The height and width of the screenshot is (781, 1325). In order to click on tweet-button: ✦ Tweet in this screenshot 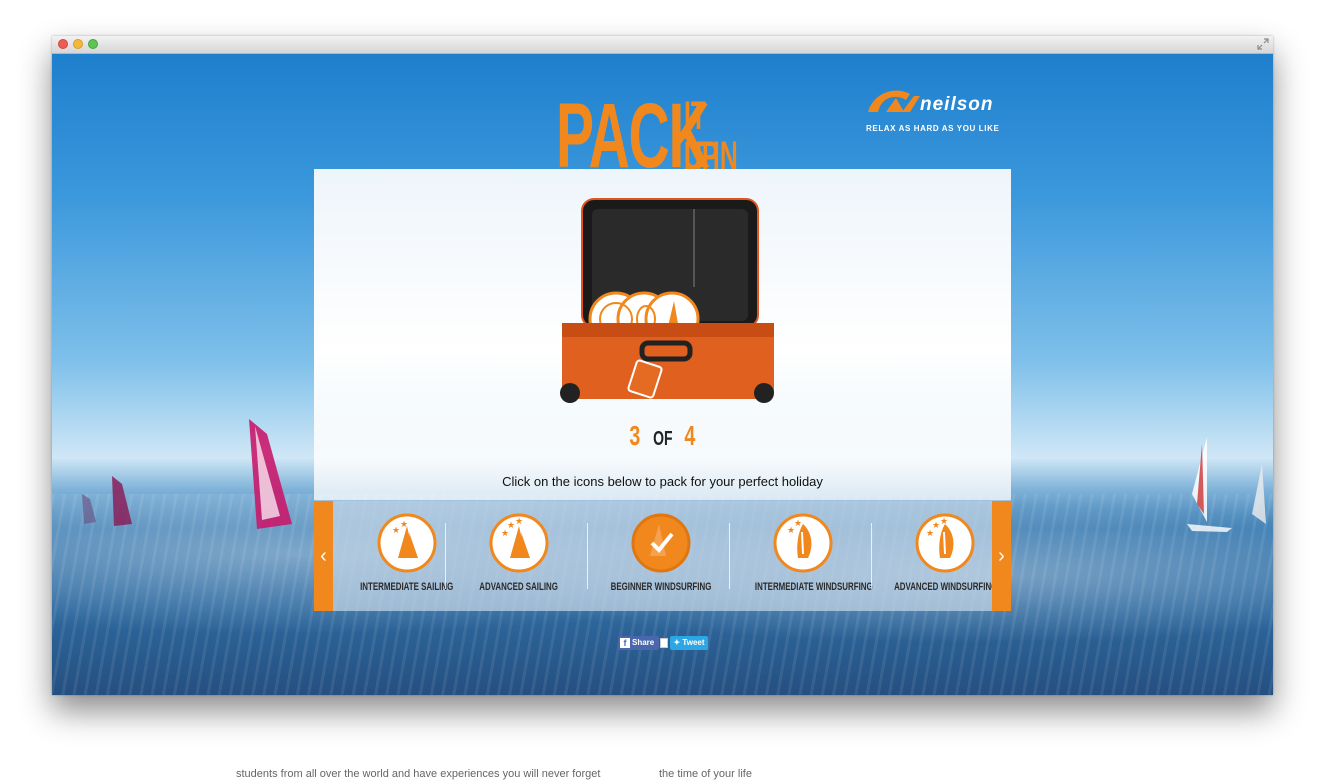, I will do `click(689, 643)`.